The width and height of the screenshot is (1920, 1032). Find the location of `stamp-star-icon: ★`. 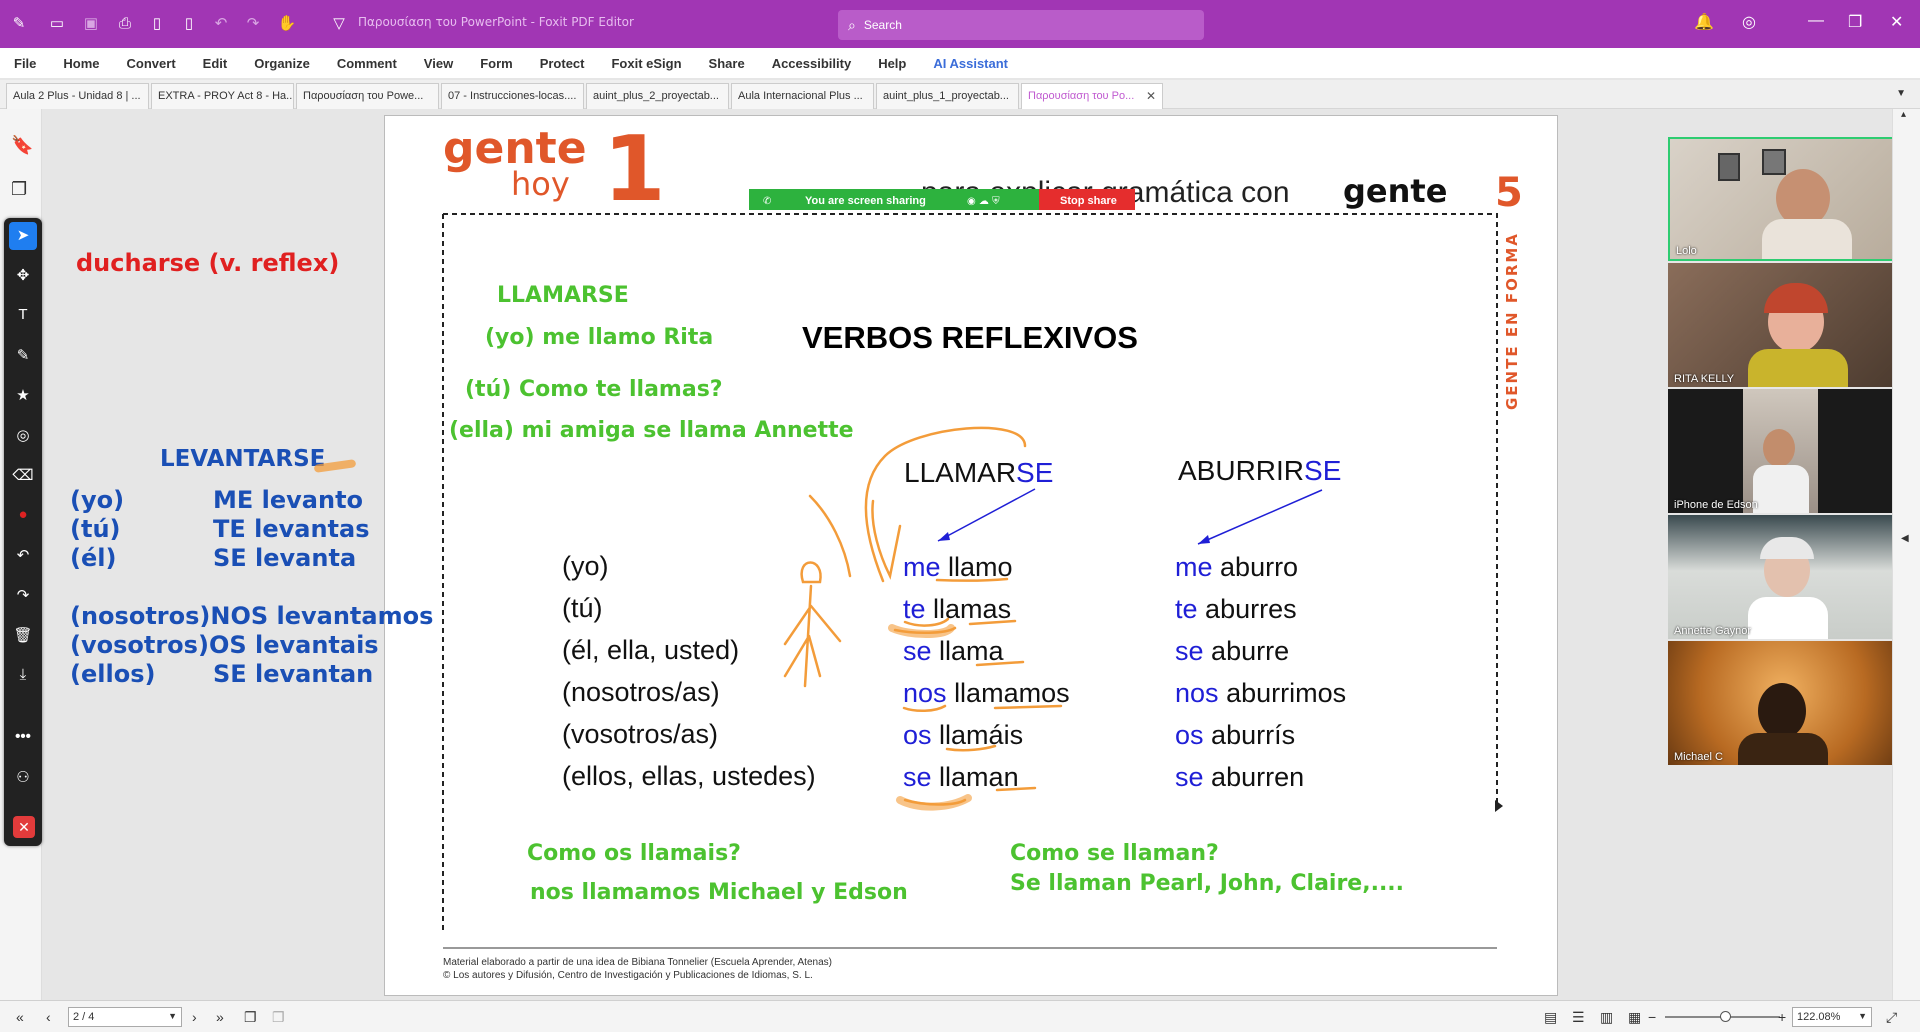

stamp-star-icon: ★ is located at coordinates (23, 395).